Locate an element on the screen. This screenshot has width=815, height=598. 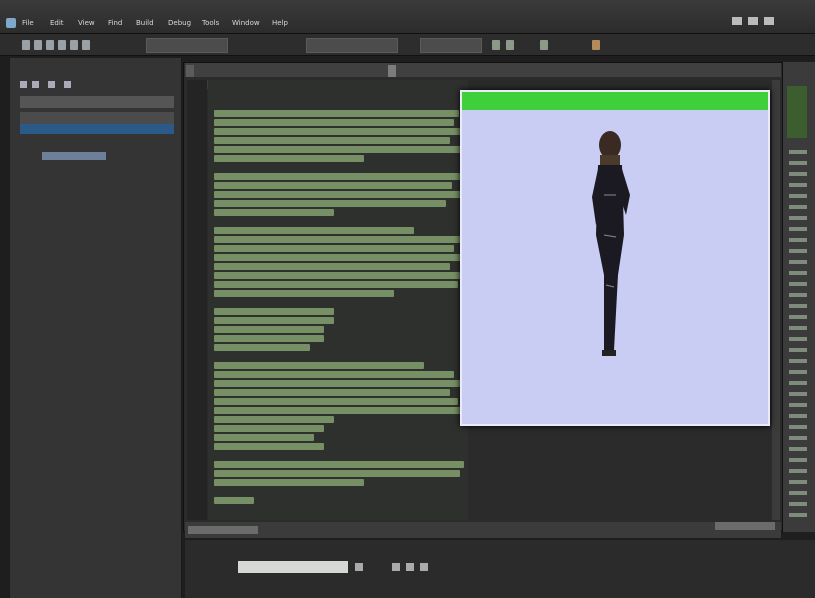
pause-icon is located at coordinates (410, 567).